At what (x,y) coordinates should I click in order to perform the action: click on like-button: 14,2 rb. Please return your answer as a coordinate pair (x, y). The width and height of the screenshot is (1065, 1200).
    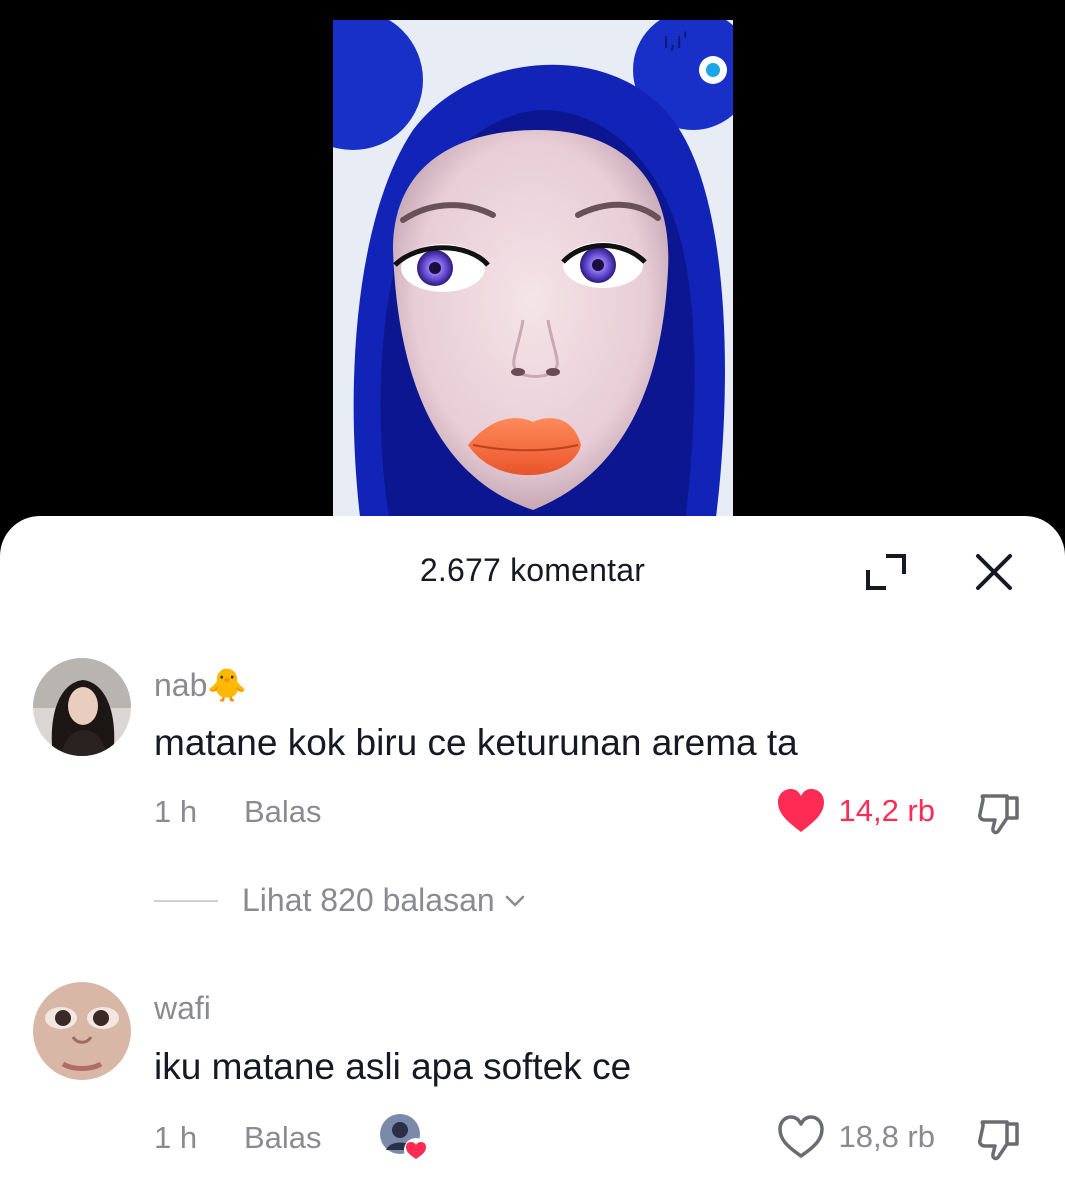
    Looking at the image, I should click on (855, 811).